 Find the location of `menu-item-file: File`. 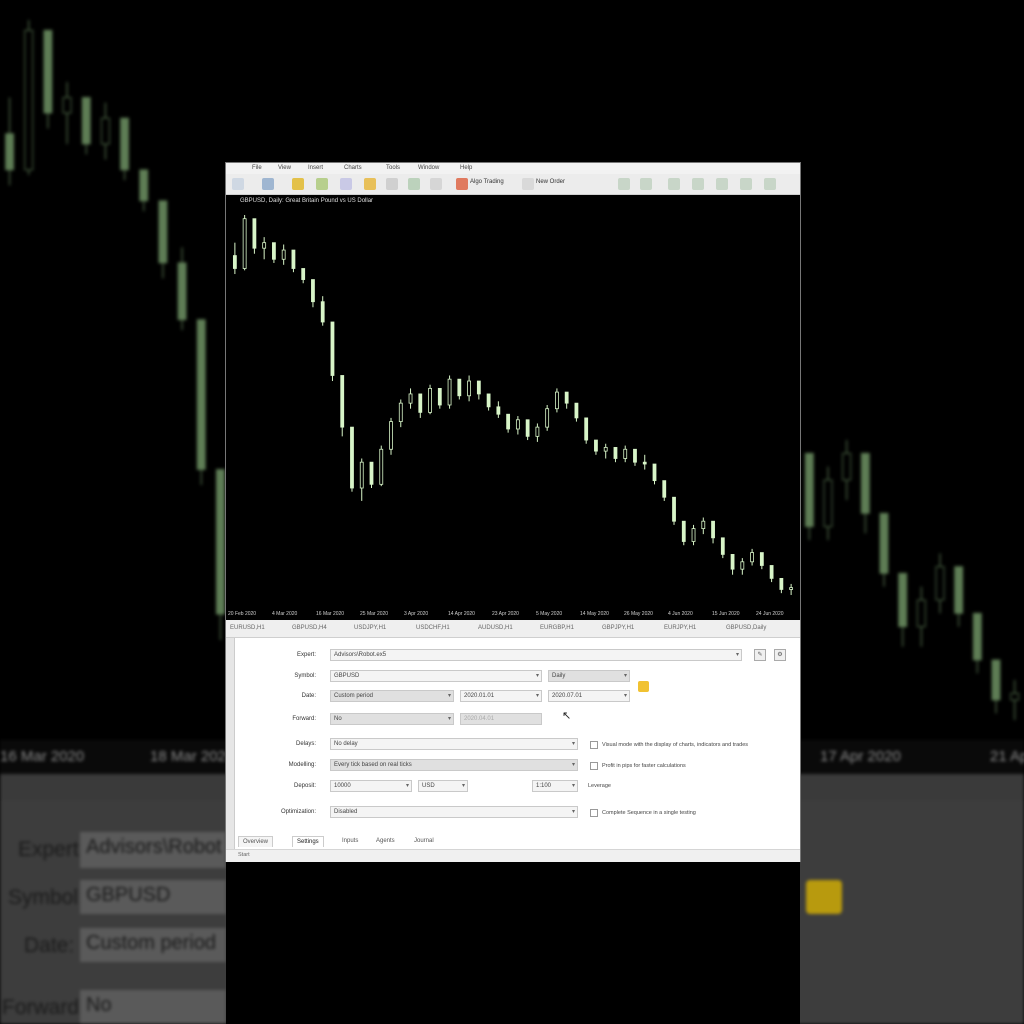

menu-item-file: File is located at coordinates (257, 168).